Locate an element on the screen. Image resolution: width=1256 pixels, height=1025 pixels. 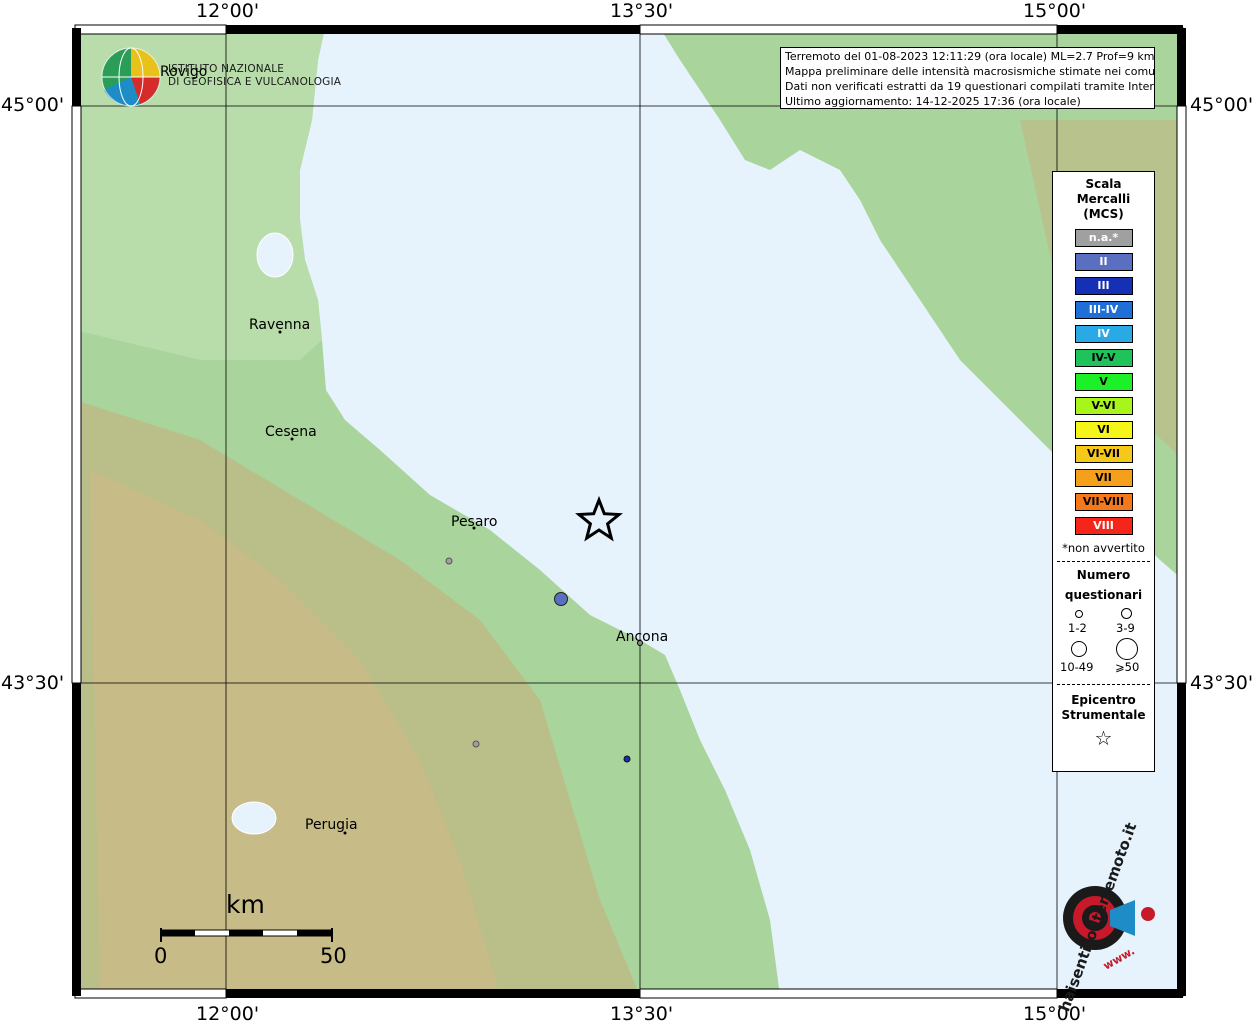
legend-item: n.a.* is located at coordinates (1103, 238).